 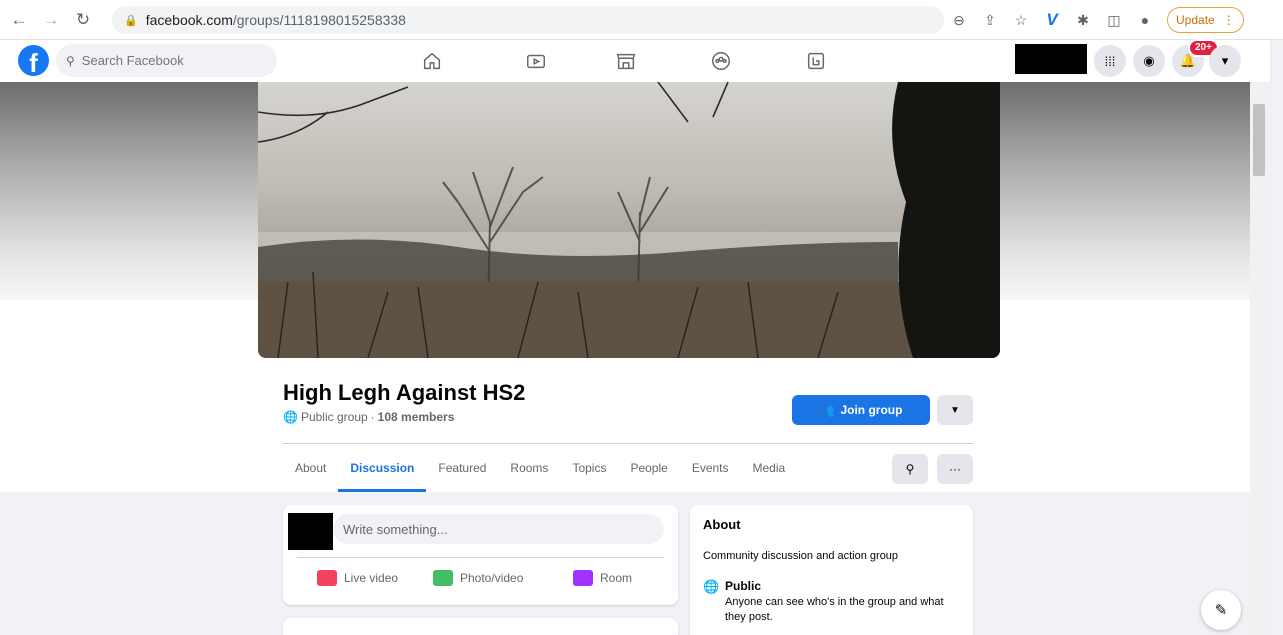 I want to click on room-button: Room, so click(x=602, y=578).